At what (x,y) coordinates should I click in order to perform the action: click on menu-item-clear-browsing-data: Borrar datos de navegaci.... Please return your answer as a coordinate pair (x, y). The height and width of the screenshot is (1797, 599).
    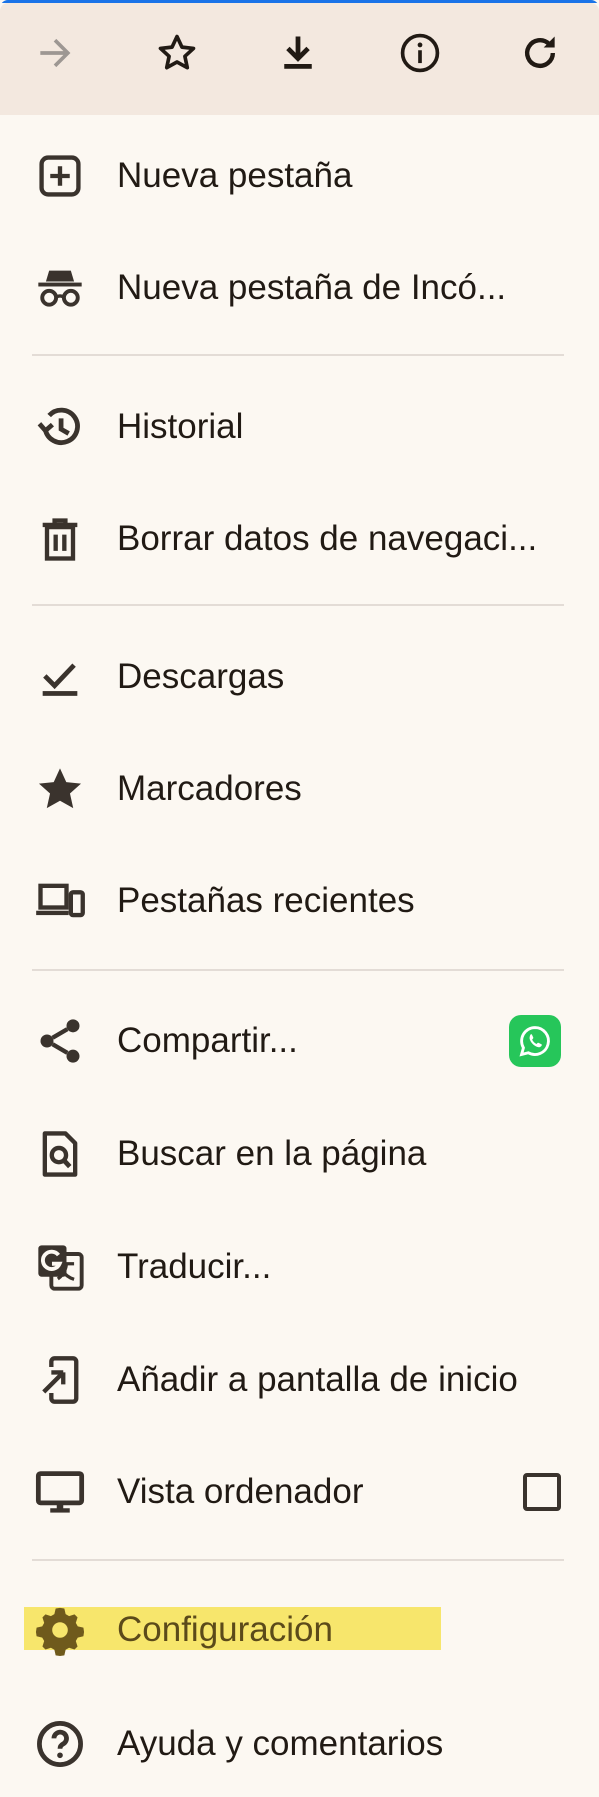
    Looking at the image, I should click on (299, 539).